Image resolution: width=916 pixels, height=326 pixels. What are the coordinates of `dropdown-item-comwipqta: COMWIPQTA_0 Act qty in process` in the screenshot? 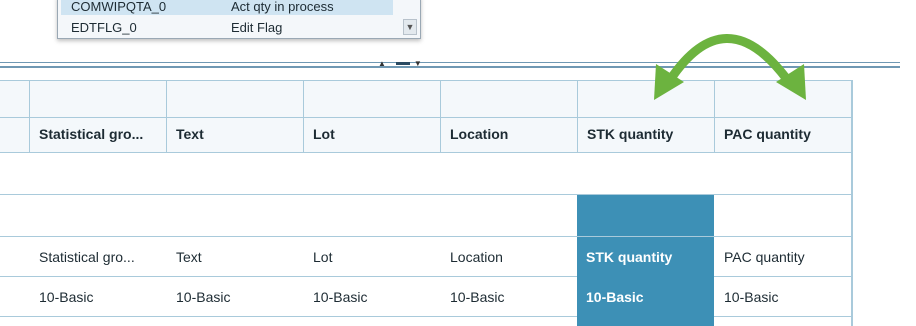 It's located at (227, 7).